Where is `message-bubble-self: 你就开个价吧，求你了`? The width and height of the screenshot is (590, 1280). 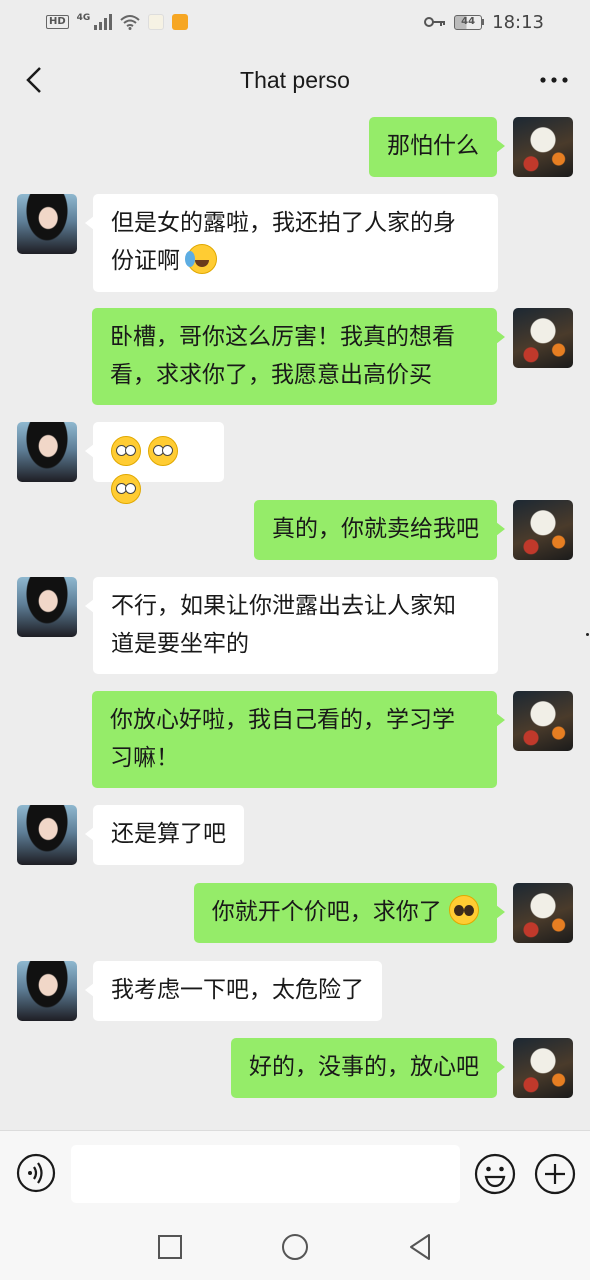
message-bubble-self: 你就开个价吧，求你了 is located at coordinates (349, 913).